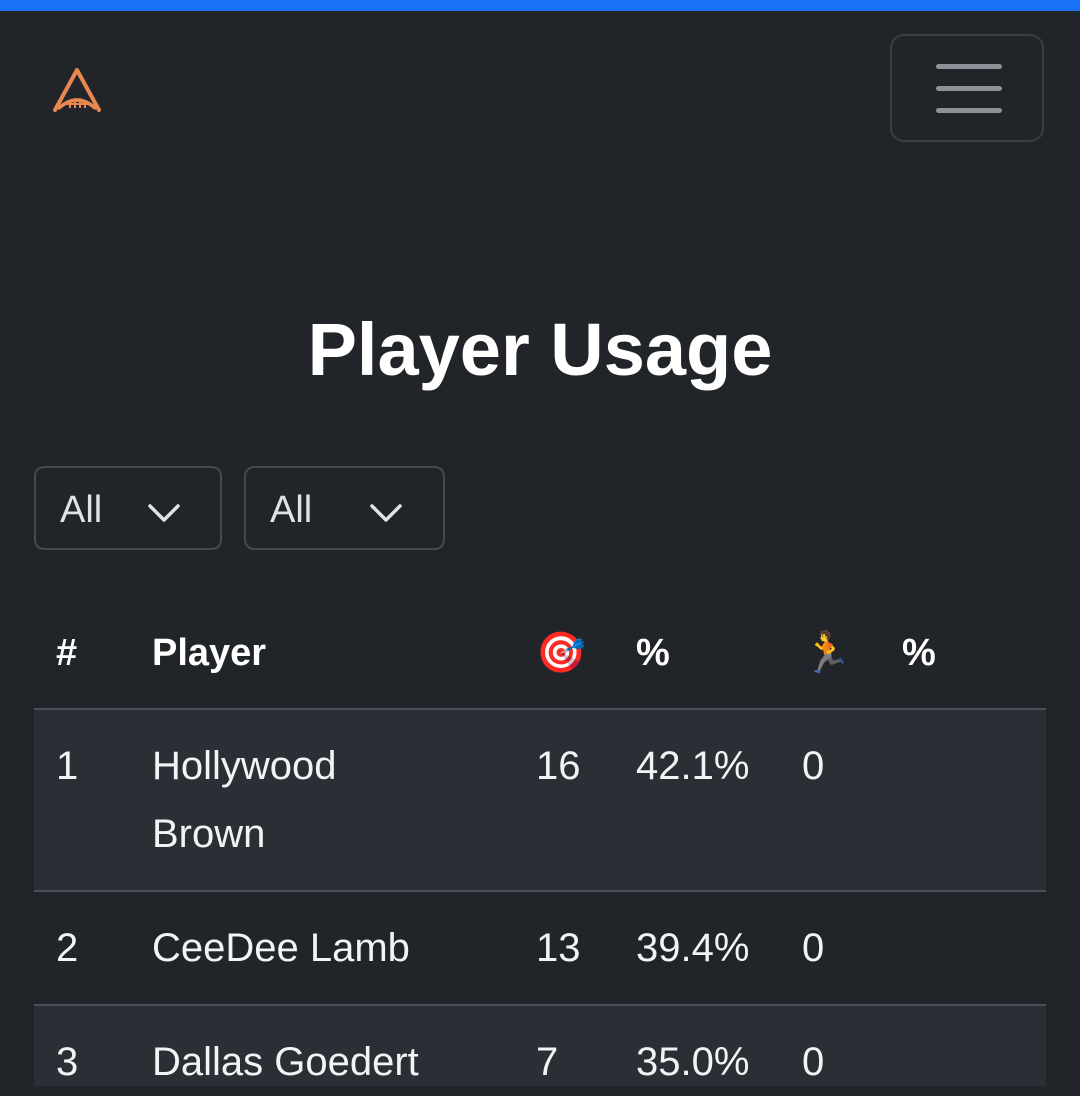  Describe the element at coordinates (332, 653) in the screenshot. I see `column-header-player: Player` at that location.